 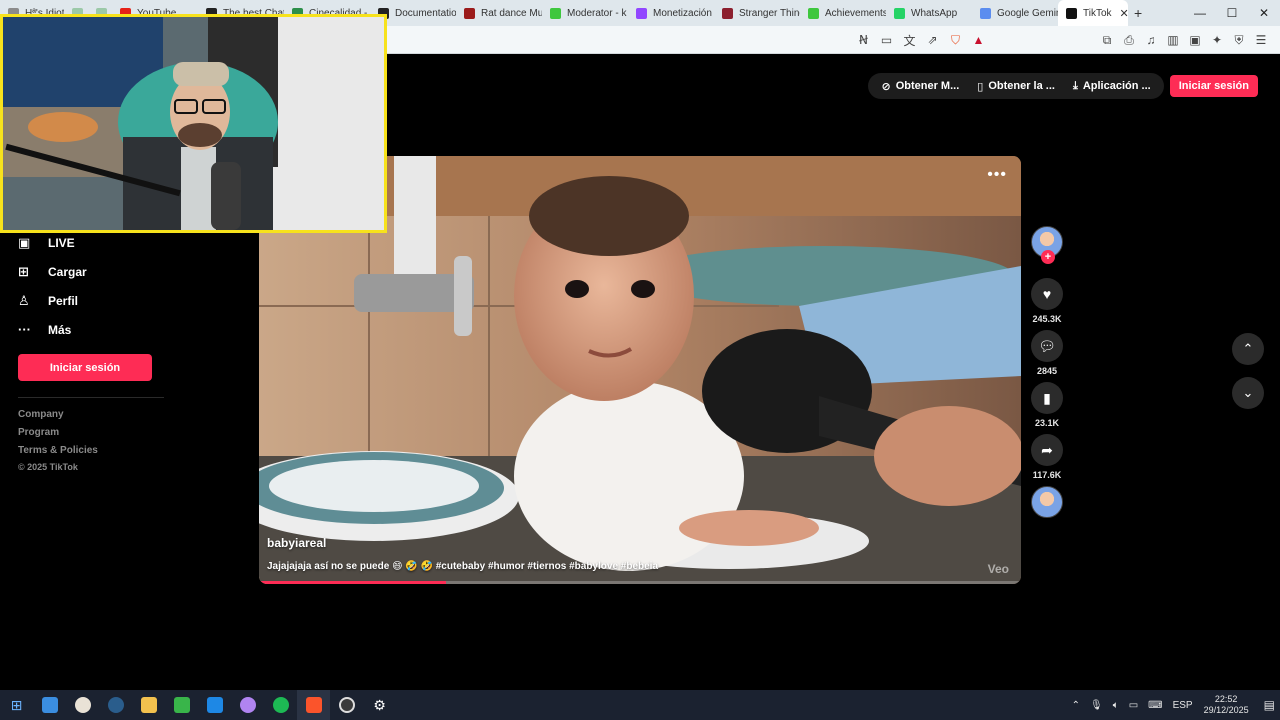 I want to click on translate-icon: 文, so click(x=909, y=40).